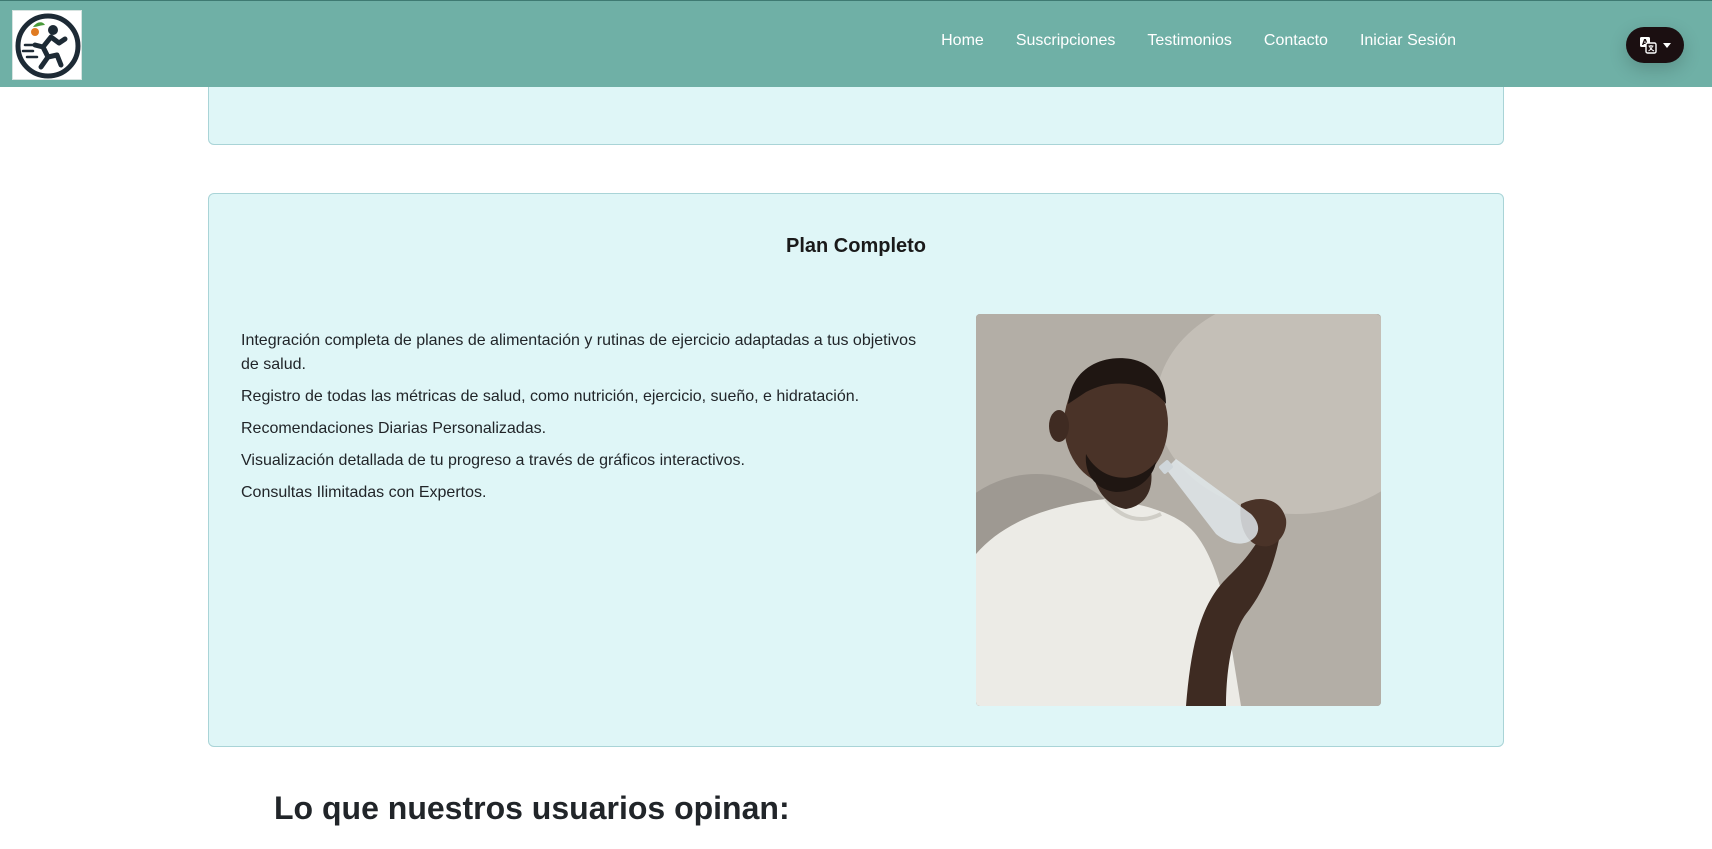 The height and width of the screenshot is (849, 1712). I want to click on nav-link-suscripciones: Suscripciones, so click(1066, 41).